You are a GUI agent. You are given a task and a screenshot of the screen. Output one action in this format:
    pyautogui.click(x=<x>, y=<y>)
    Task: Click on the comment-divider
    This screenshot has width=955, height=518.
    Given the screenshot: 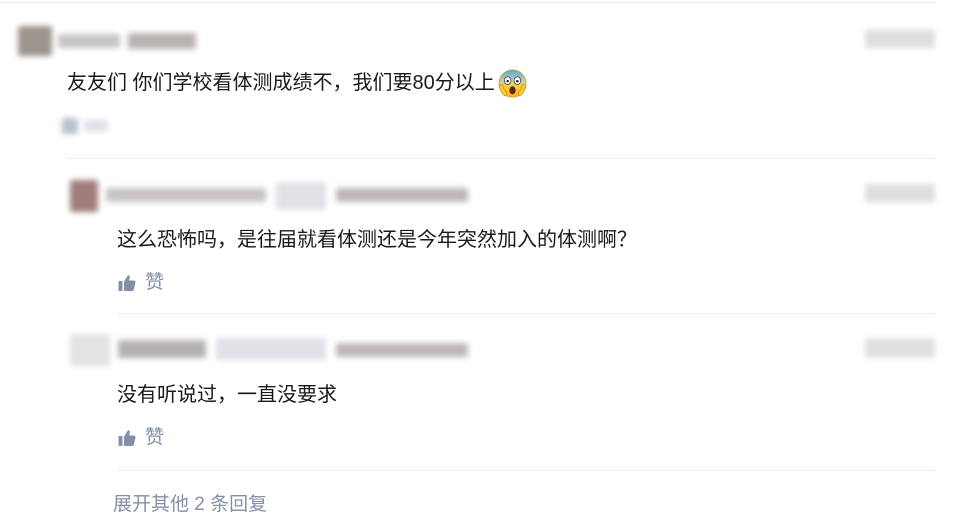 What is the action you would take?
    pyautogui.click(x=501, y=158)
    